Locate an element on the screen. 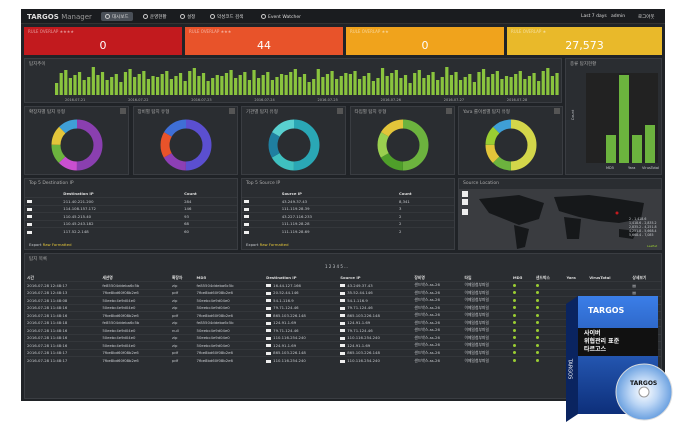  nav-settings: 설정 is located at coordinates (187, 16).